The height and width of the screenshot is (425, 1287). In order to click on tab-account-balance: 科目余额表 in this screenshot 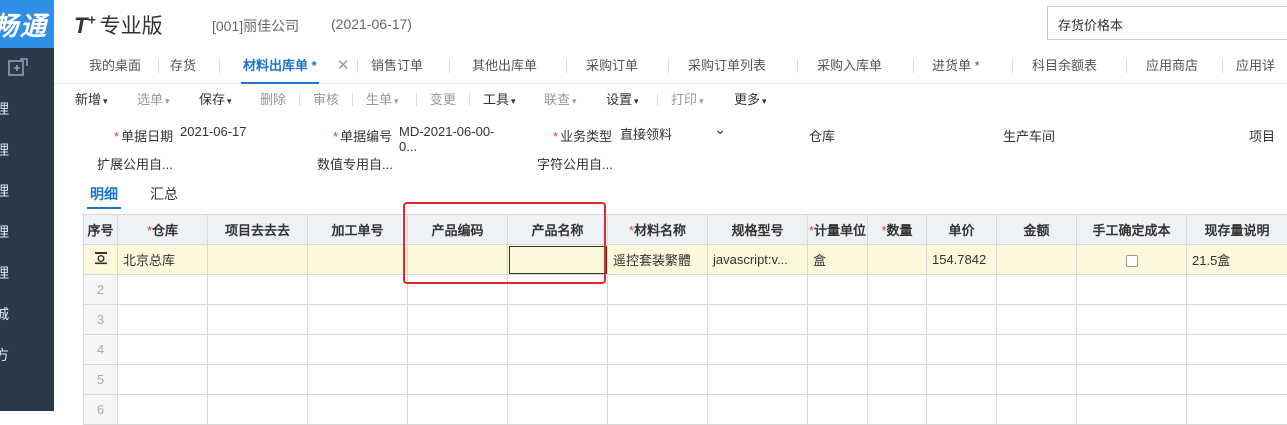, I will do `click(1064, 66)`.